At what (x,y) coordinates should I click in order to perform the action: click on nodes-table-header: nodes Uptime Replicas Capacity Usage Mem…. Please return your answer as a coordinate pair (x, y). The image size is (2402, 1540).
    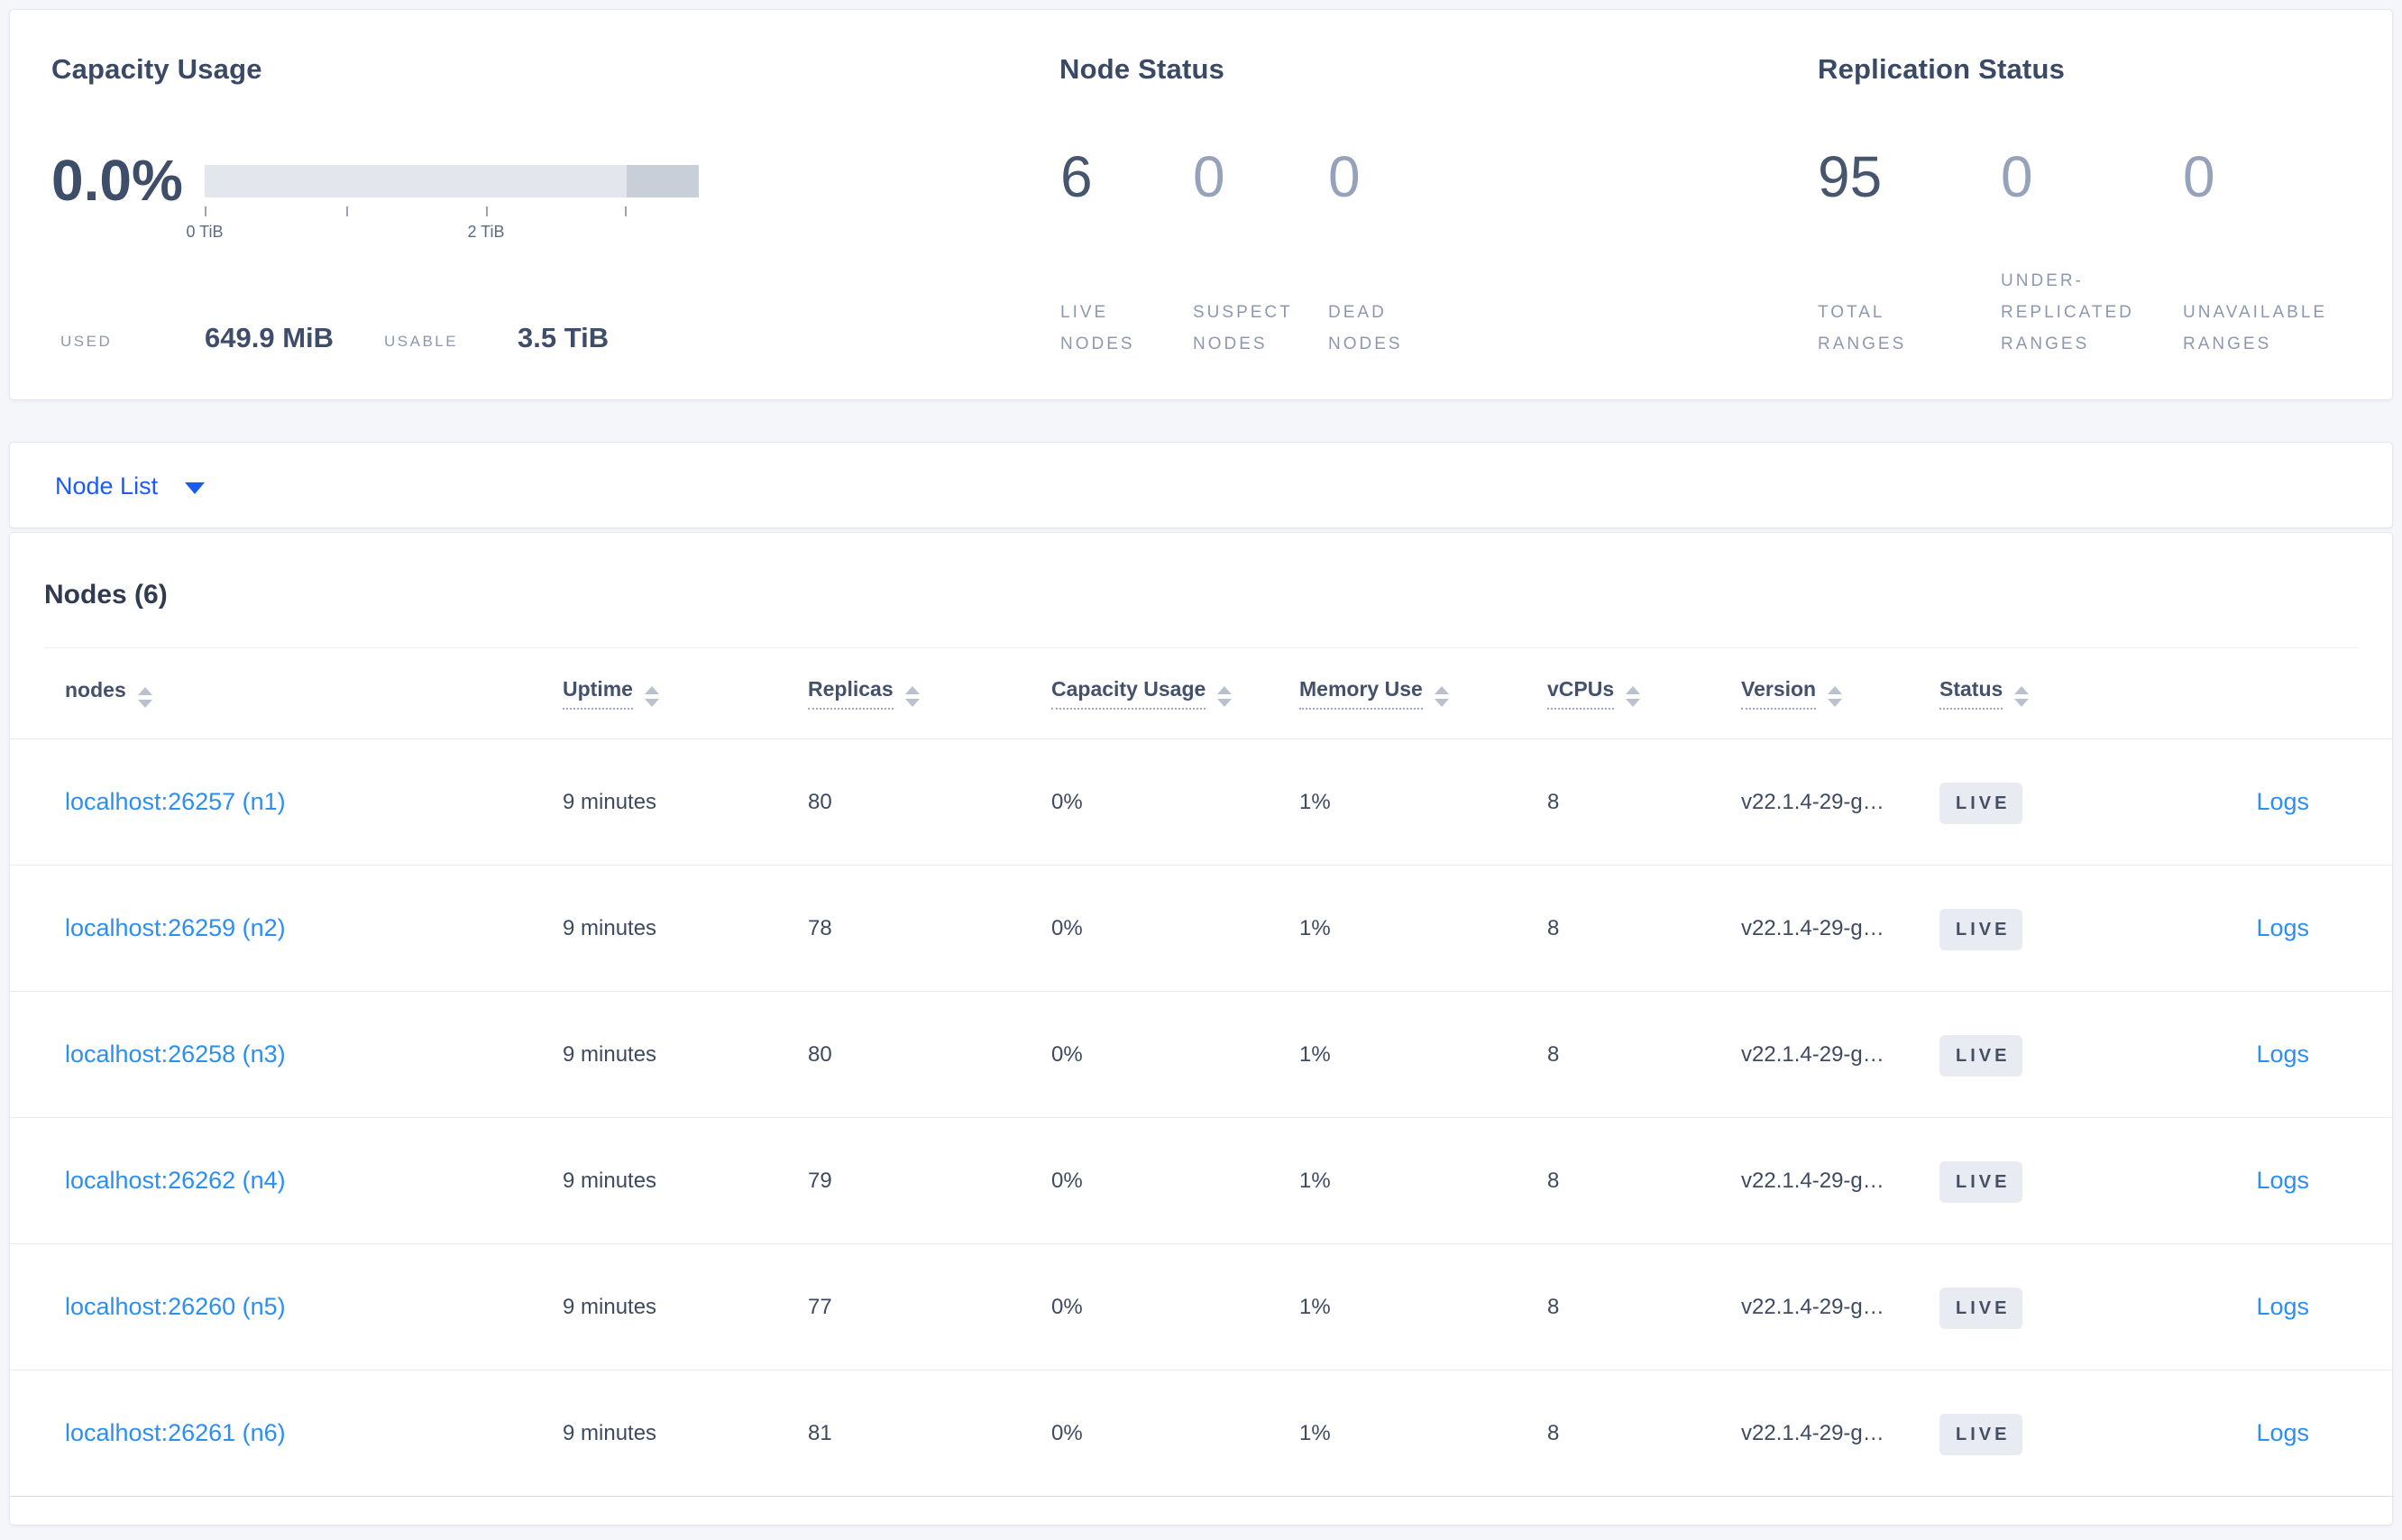
    Looking at the image, I should click on (1202, 693).